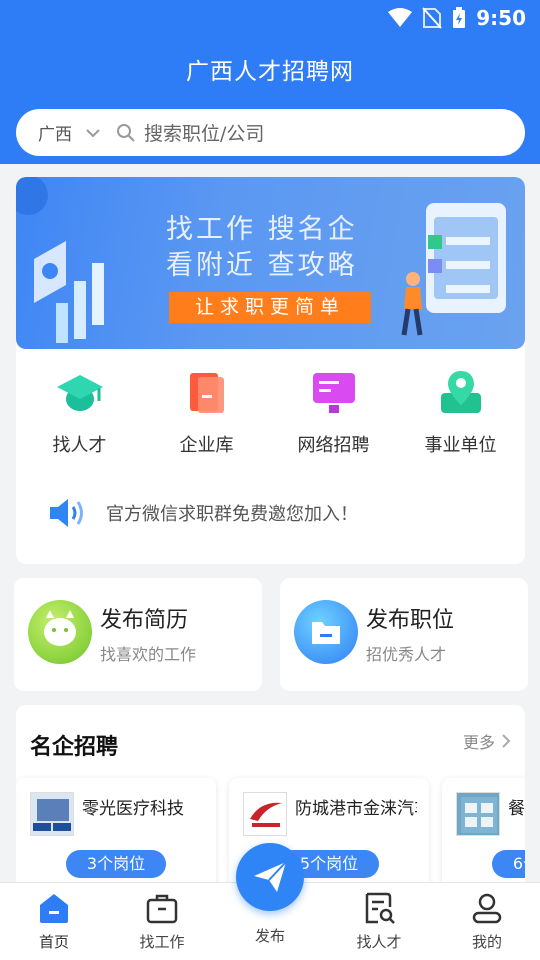 The height and width of the screenshot is (960, 540). I want to click on quick-label: 企业库, so click(206, 445).